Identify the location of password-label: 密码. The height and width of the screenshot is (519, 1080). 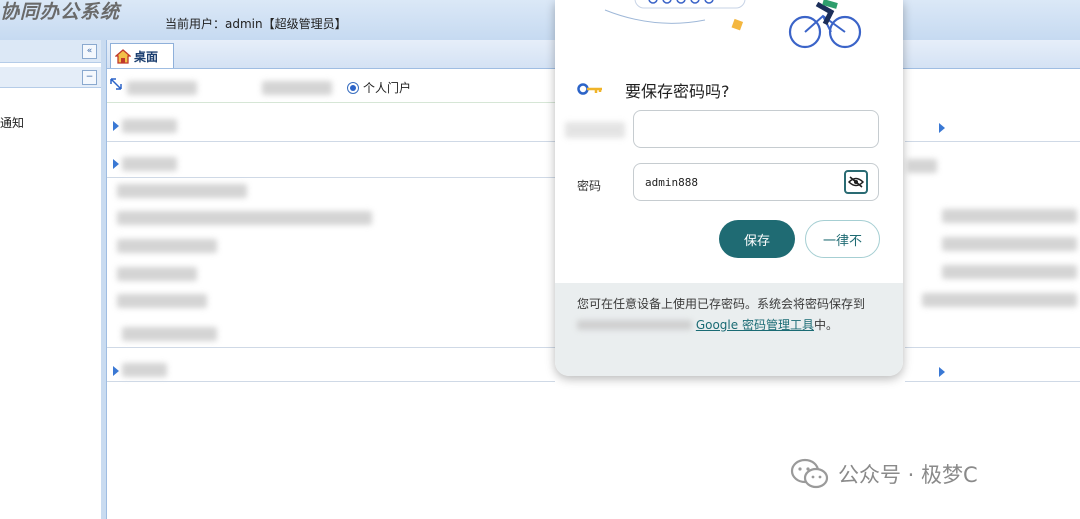
(589, 186).